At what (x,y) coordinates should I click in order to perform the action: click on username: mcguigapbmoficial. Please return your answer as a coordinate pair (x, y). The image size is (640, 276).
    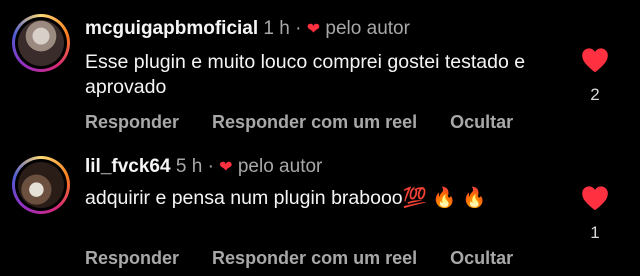
    Looking at the image, I should click on (171, 28).